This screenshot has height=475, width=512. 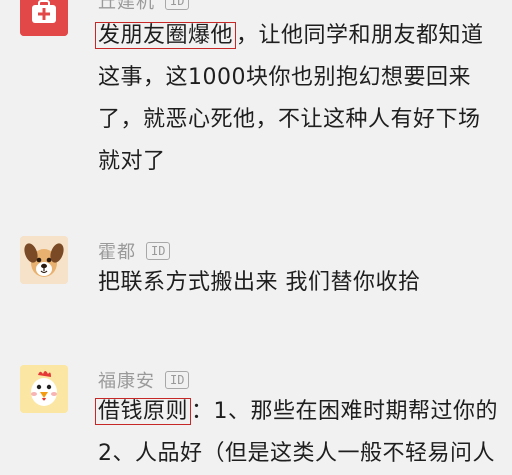 I want to click on username: 福康安, so click(x=126, y=380).